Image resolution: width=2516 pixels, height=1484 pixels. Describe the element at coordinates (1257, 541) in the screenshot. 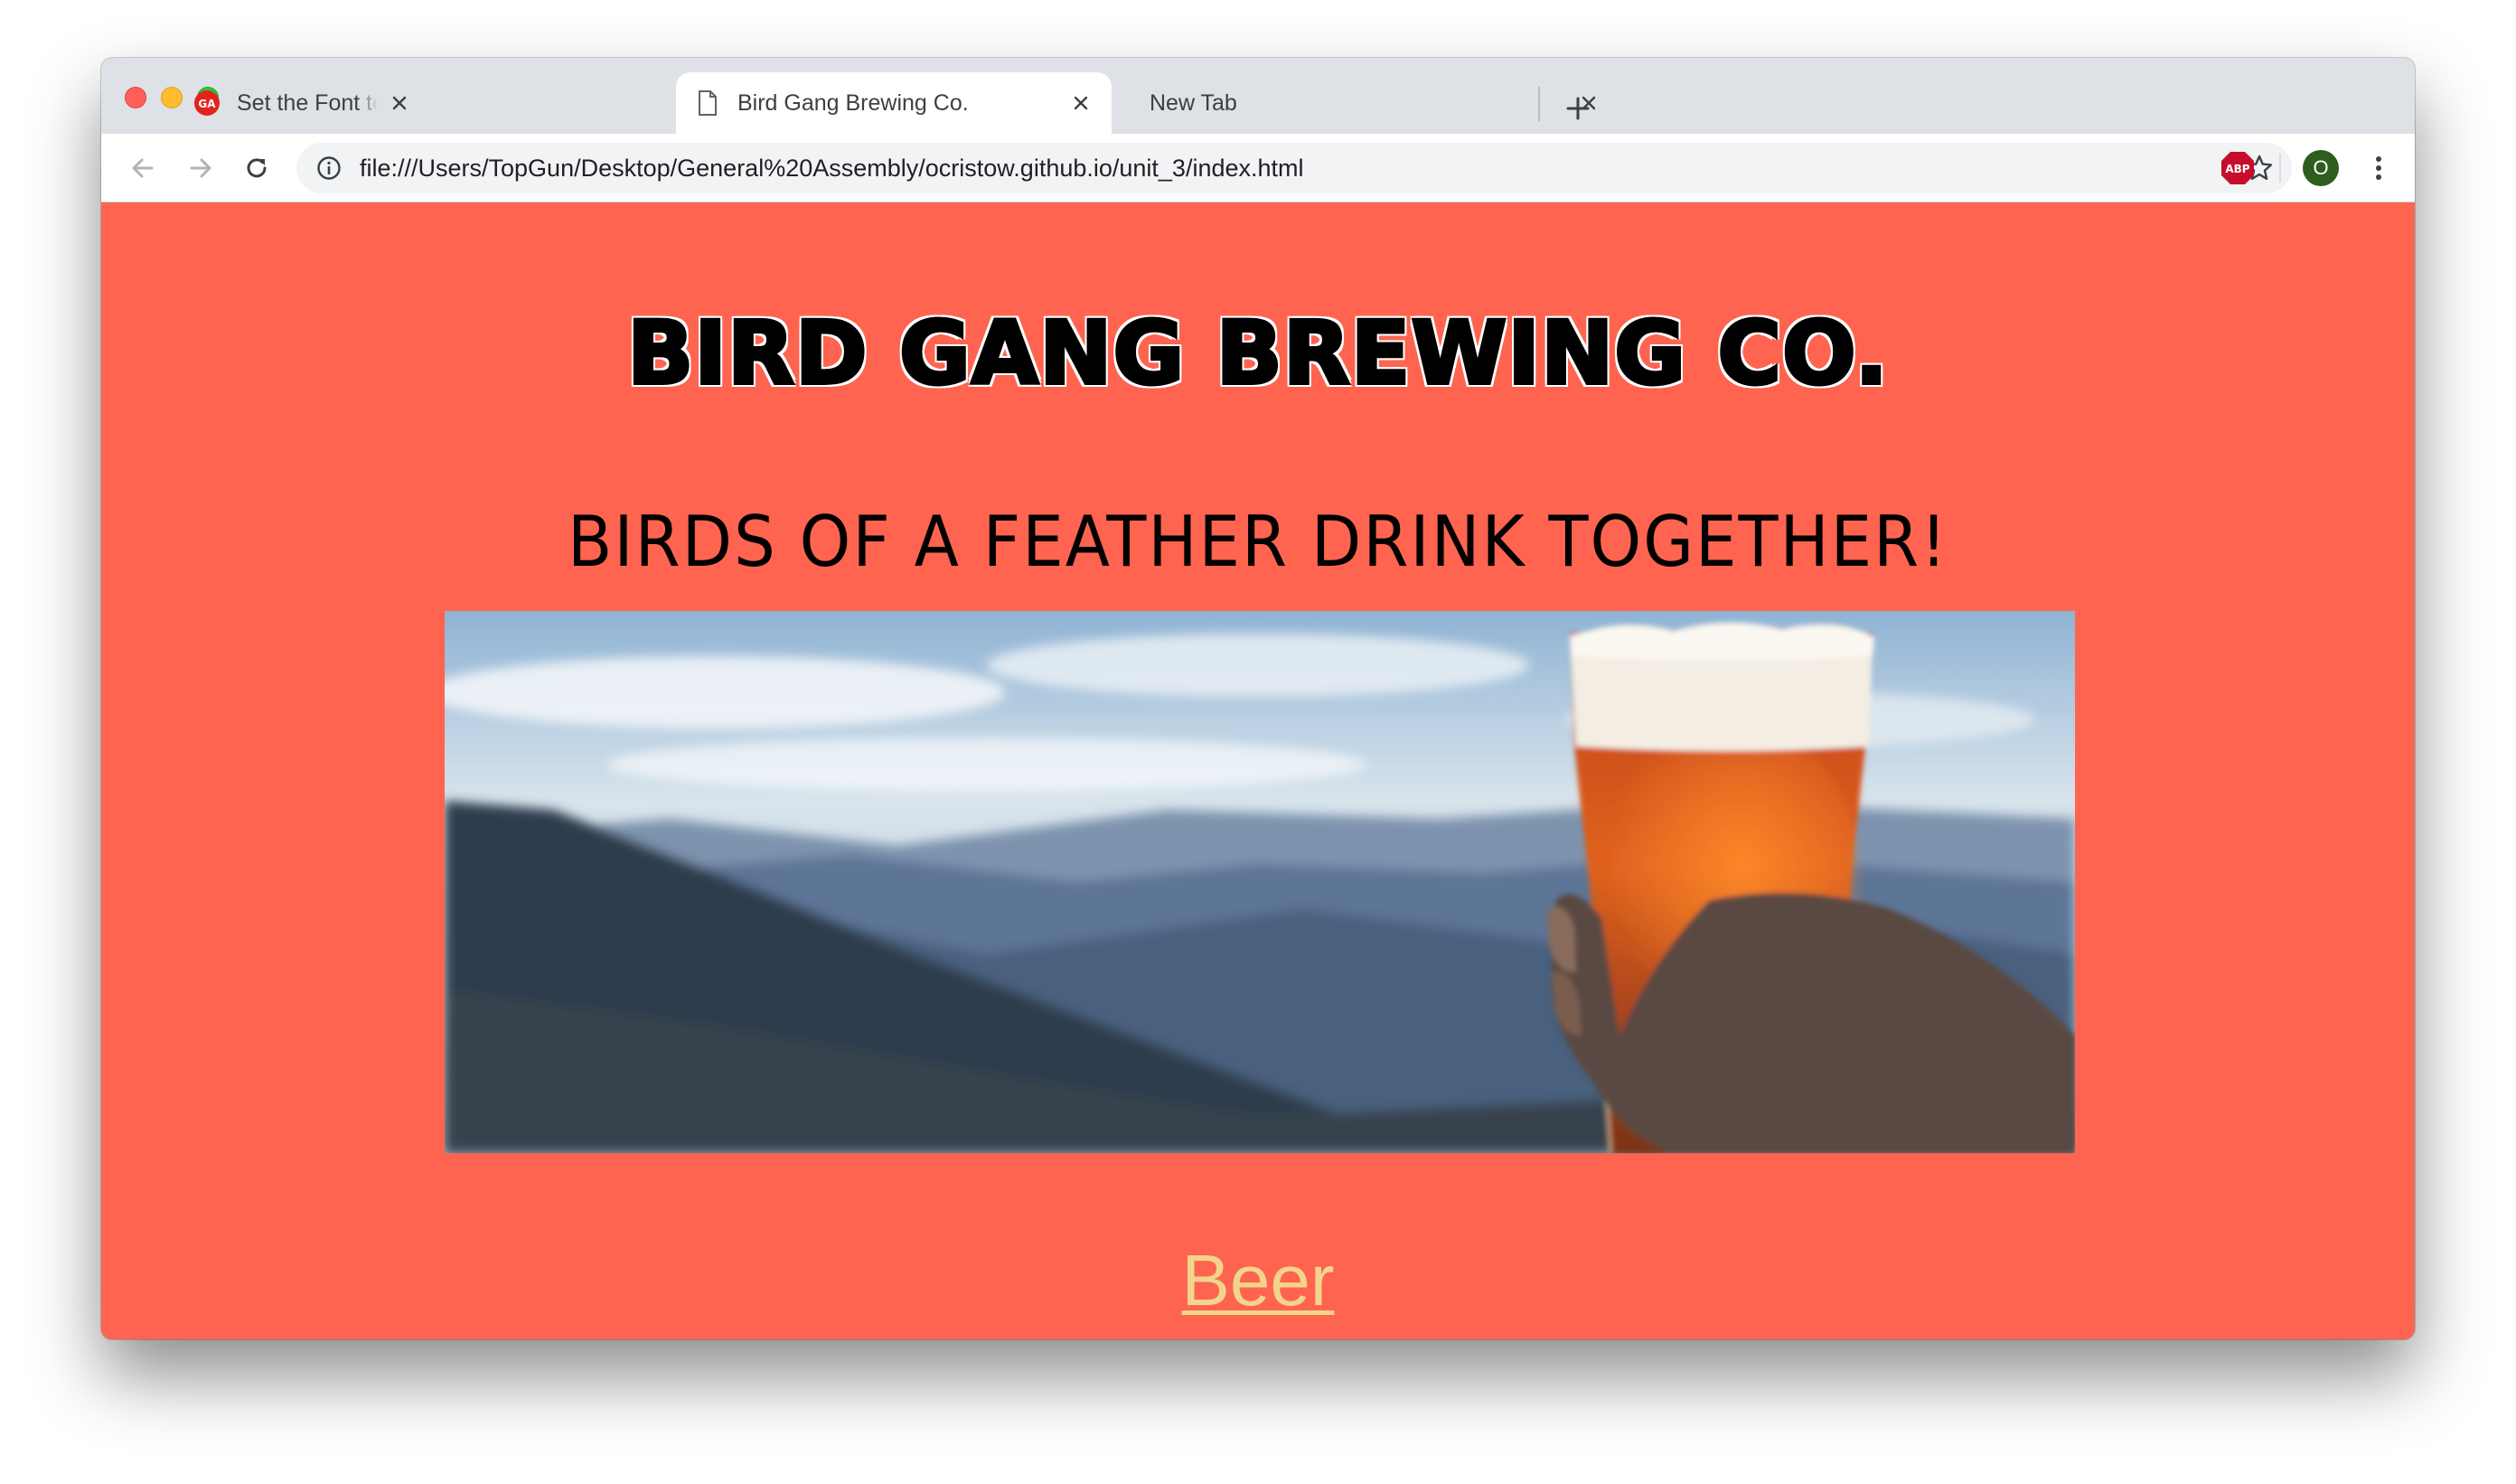

I see `tagline: Birds of a Feather Drink Together!` at that location.